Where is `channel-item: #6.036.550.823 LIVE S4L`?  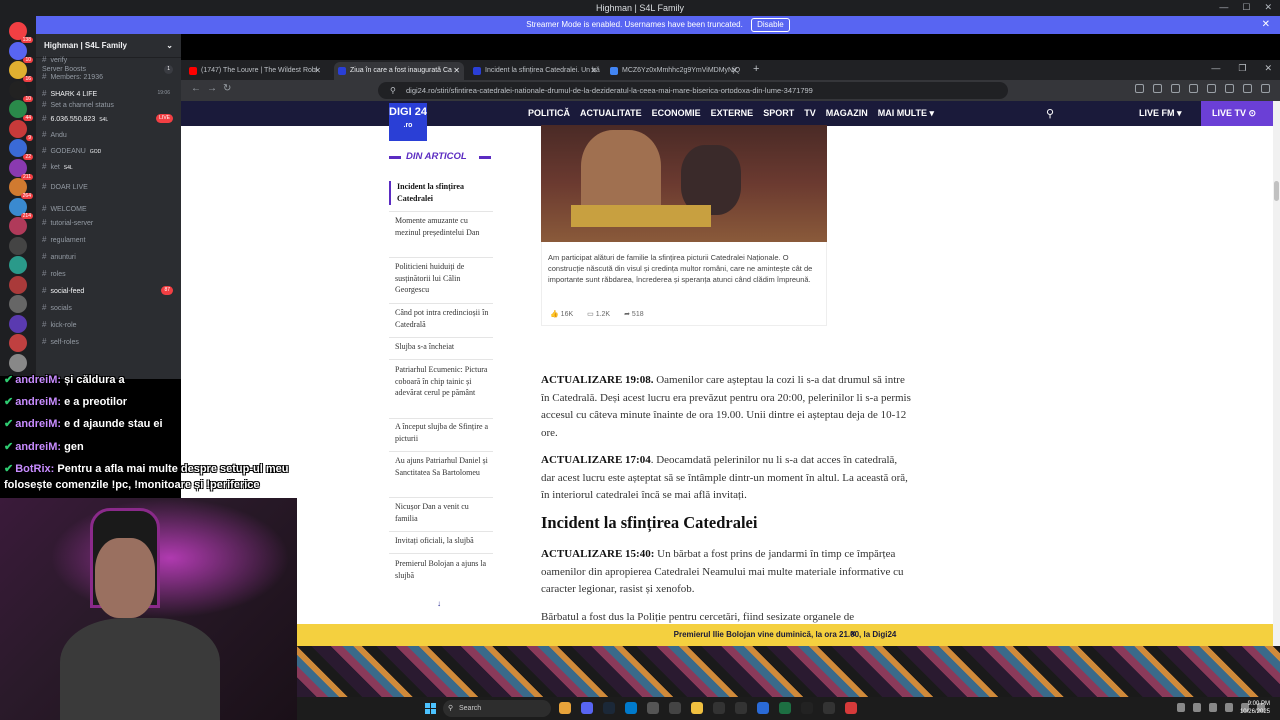
channel-item: #6.036.550.823 LIVE S4L is located at coordinates (108, 118).